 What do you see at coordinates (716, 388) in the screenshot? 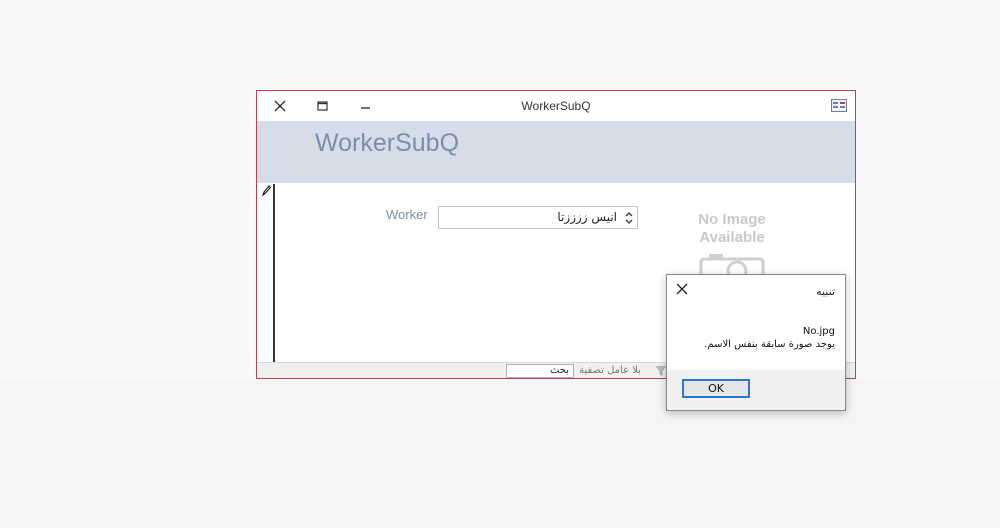
I see `ok-button: OK` at bounding box center [716, 388].